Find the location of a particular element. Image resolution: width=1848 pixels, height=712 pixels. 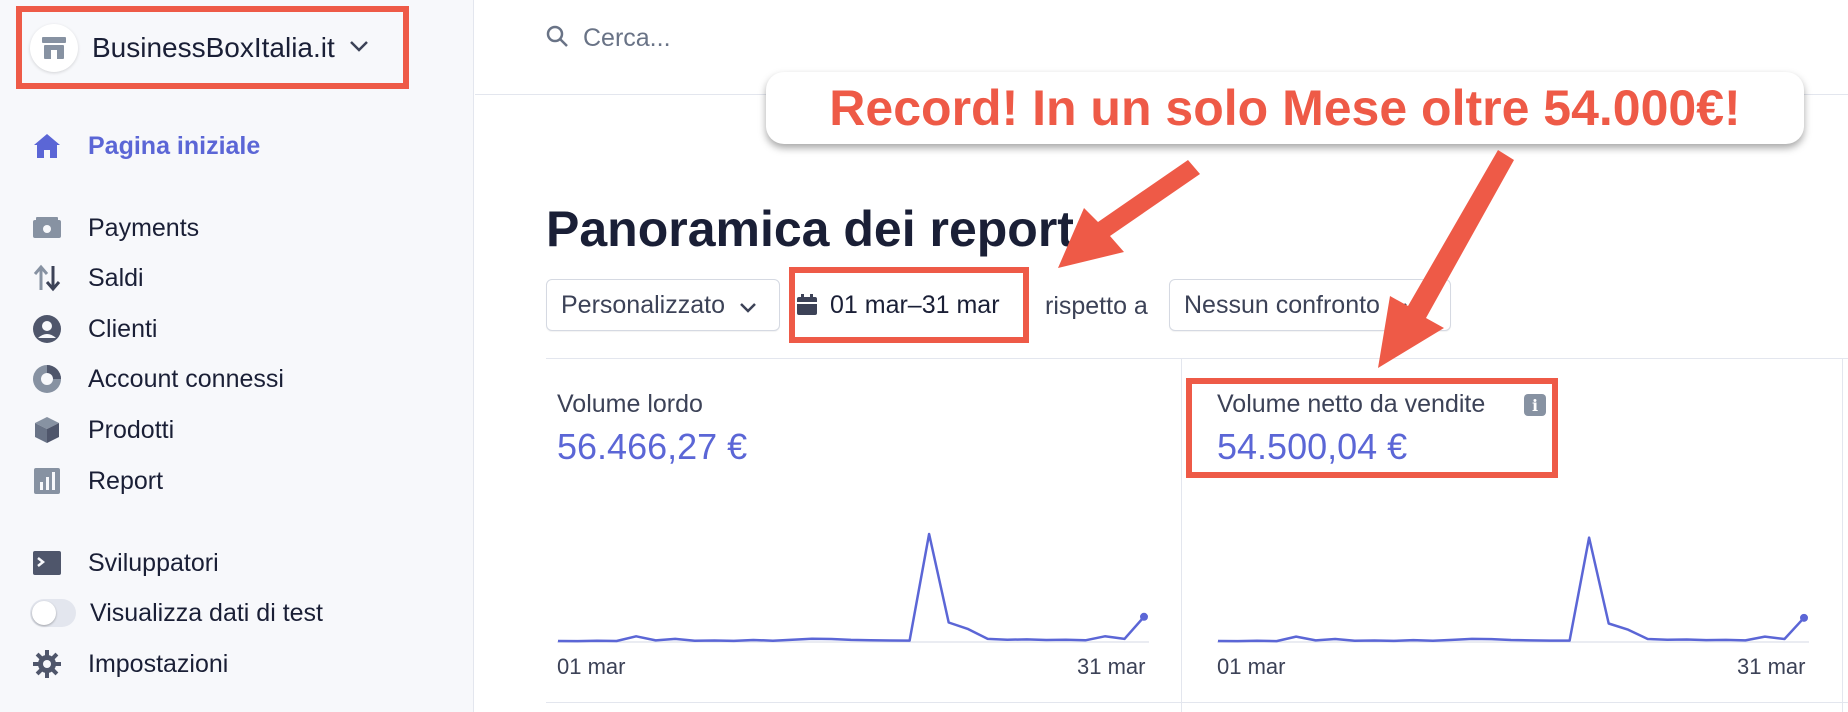

report-icon is located at coordinates (47, 481).